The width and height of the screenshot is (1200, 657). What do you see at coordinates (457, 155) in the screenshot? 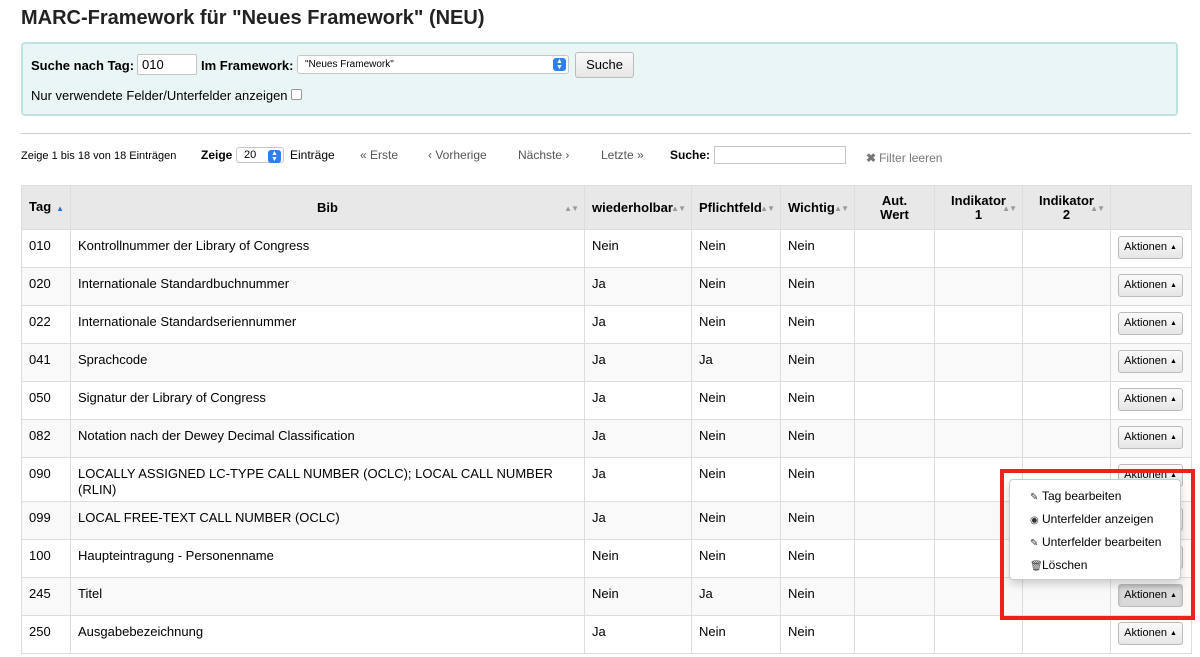
I see `previous-page-button: ‹ Vorherige` at bounding box center [457, 155].